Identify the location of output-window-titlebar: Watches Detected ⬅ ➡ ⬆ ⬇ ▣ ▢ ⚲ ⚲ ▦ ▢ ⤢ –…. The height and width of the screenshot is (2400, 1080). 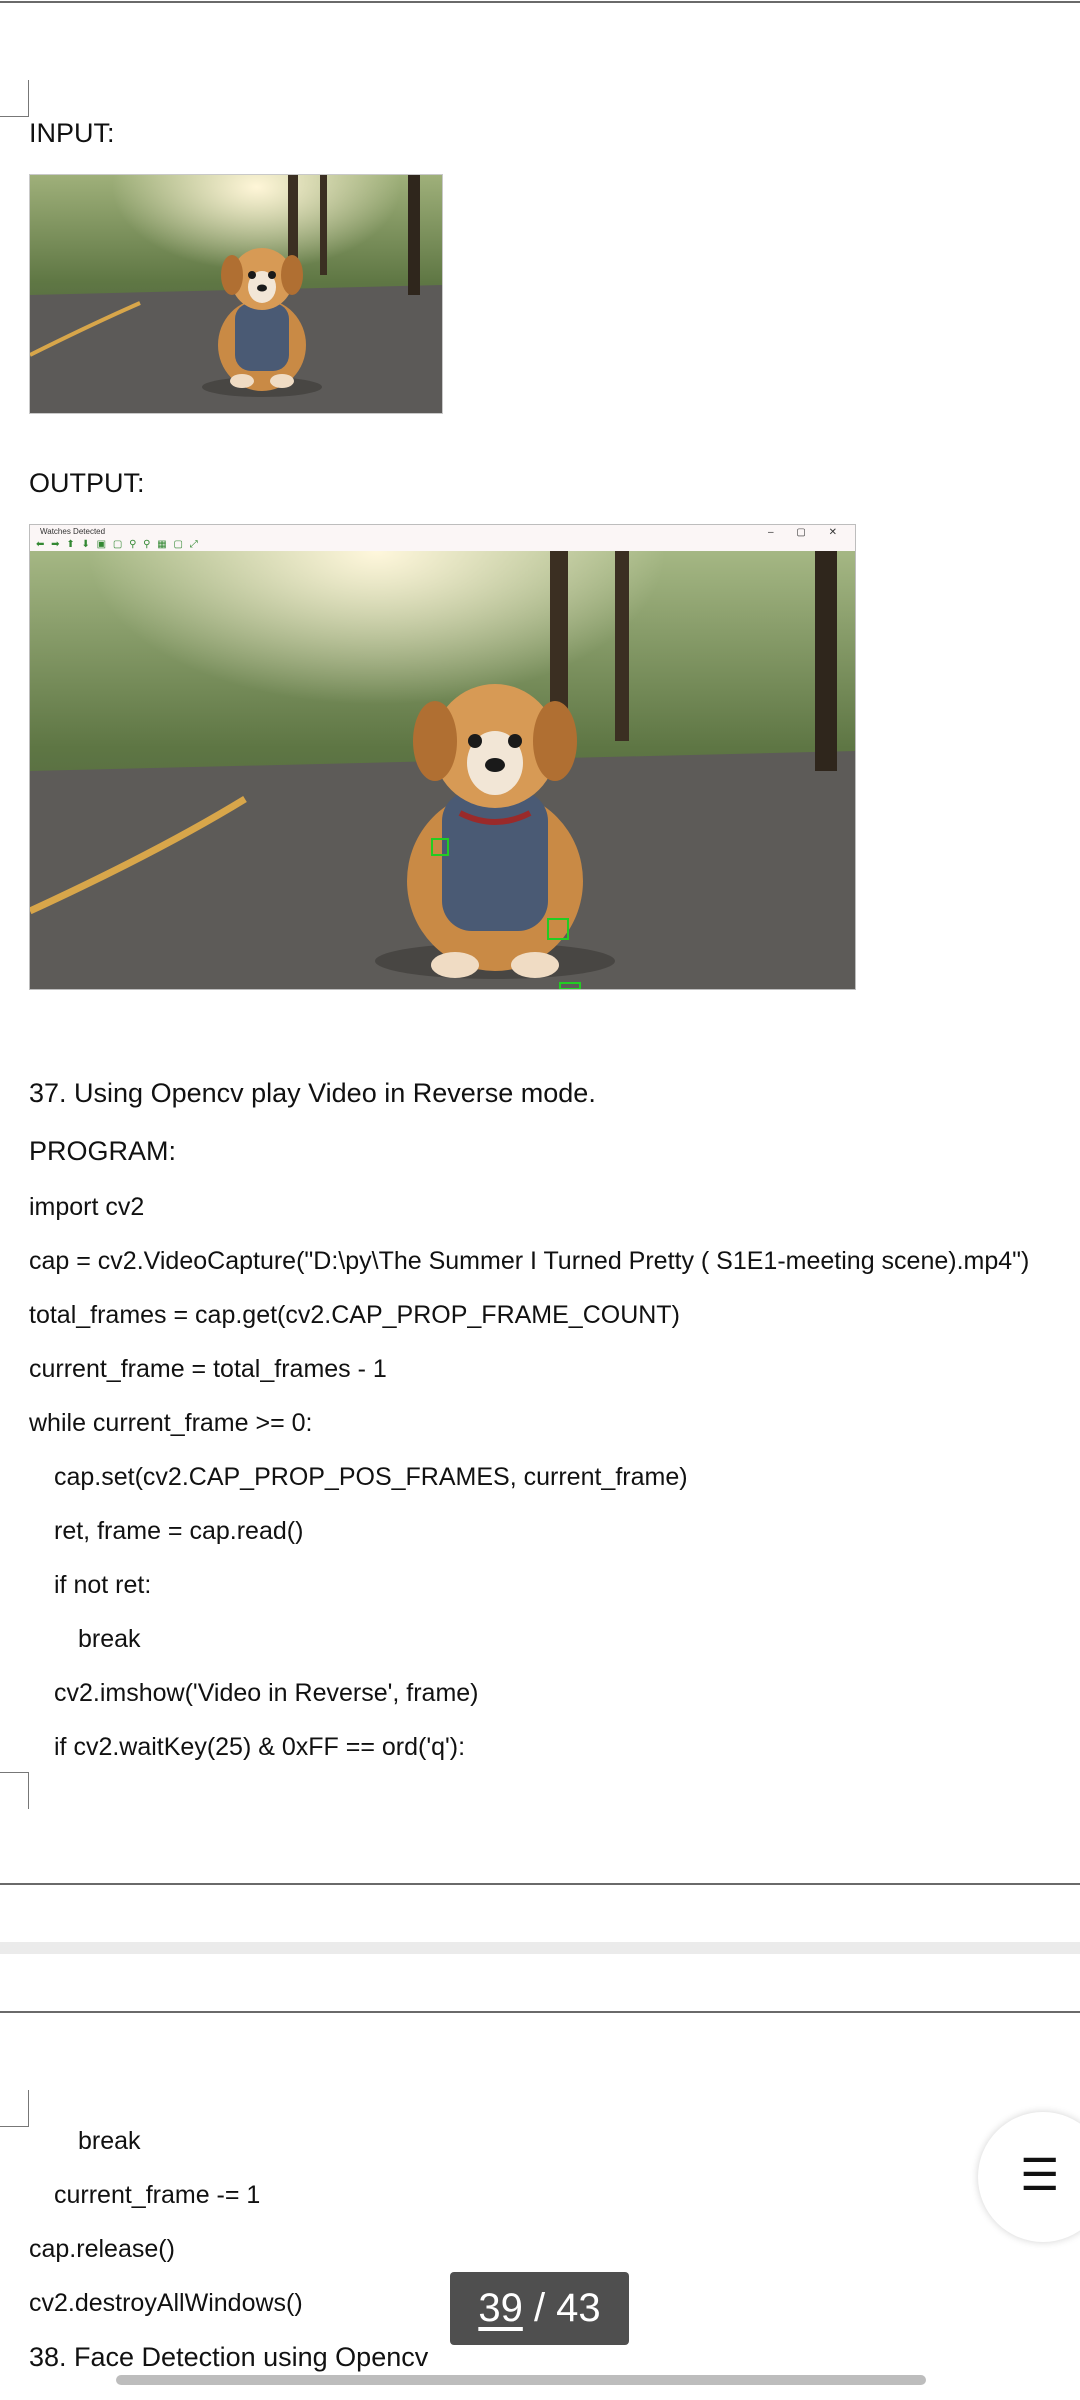
(442, 538).